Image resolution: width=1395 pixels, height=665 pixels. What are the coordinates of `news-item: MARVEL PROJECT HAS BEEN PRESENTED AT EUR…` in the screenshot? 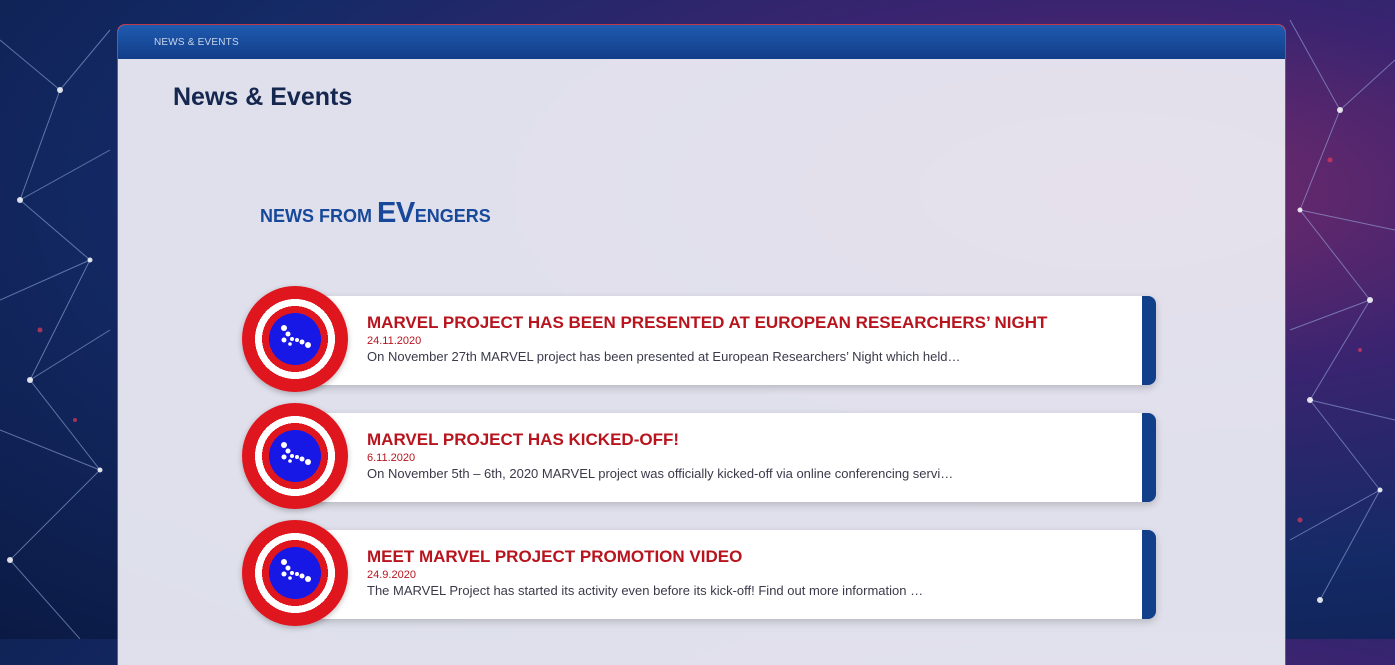 It's located at (699, 341).